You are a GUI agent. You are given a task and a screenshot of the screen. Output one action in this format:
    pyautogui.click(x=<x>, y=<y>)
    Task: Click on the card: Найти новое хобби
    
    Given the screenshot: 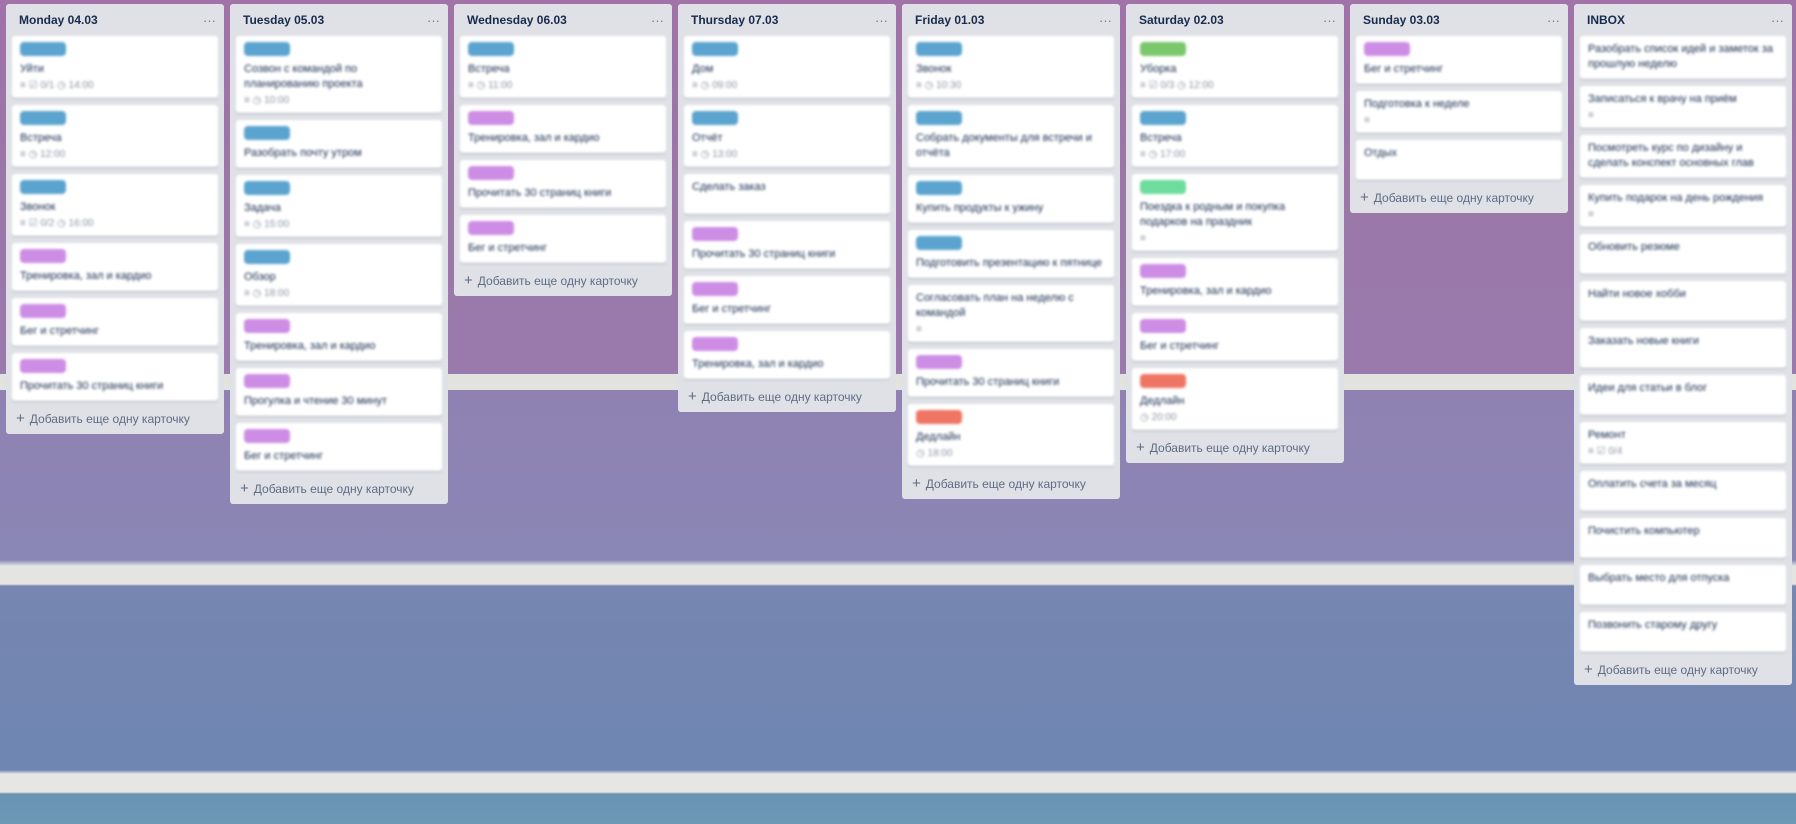 What is the action you would take?
    pyautogui.click(x=1683, y=301)
    